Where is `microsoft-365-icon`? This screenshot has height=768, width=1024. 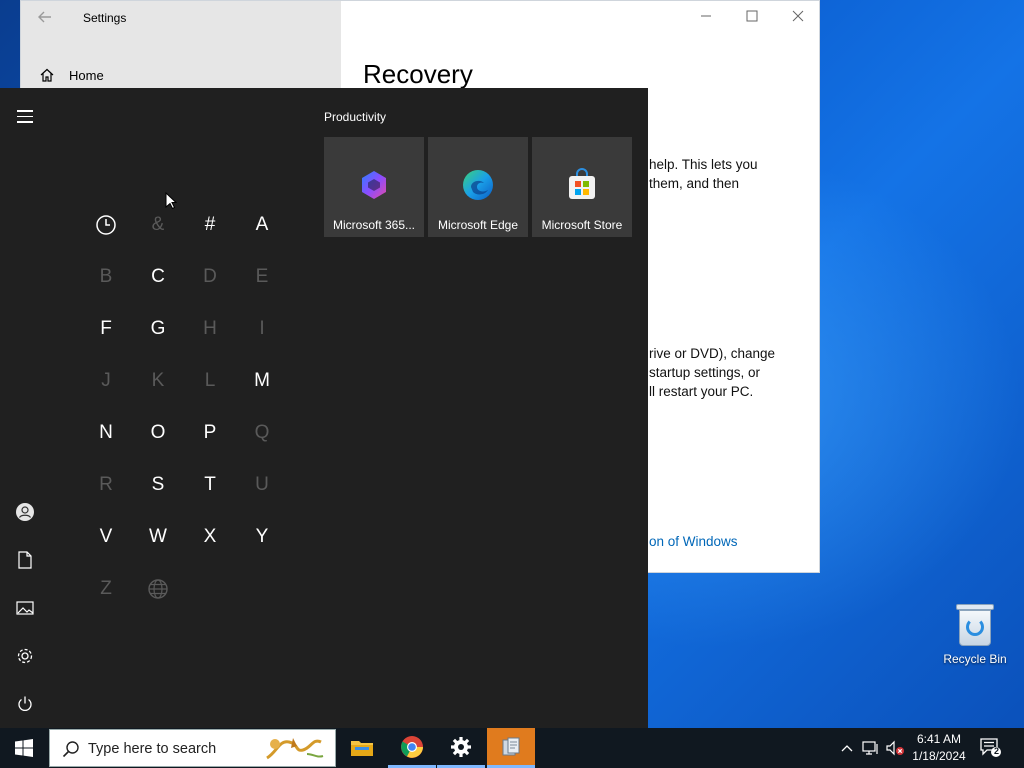 microsoft-365-icon is located at coordinates (374, 185).